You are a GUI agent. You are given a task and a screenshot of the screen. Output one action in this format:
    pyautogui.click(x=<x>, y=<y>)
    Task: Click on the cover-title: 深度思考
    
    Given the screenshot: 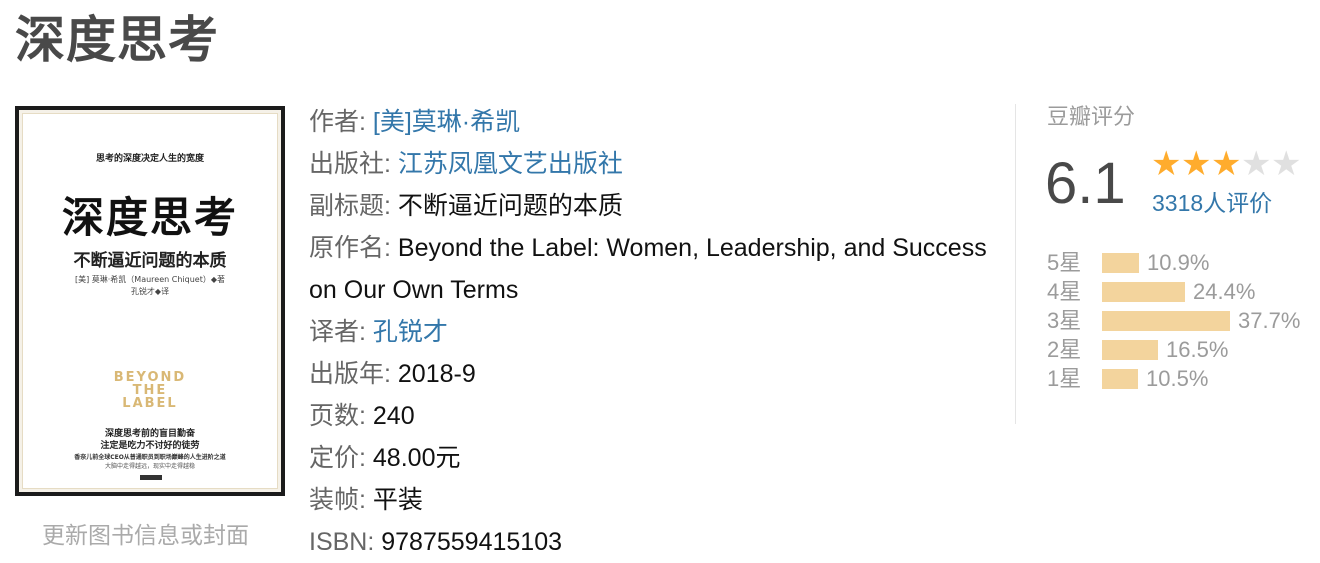 What is the action you would take?
    pyautogui.click(x=149, y=217)
    